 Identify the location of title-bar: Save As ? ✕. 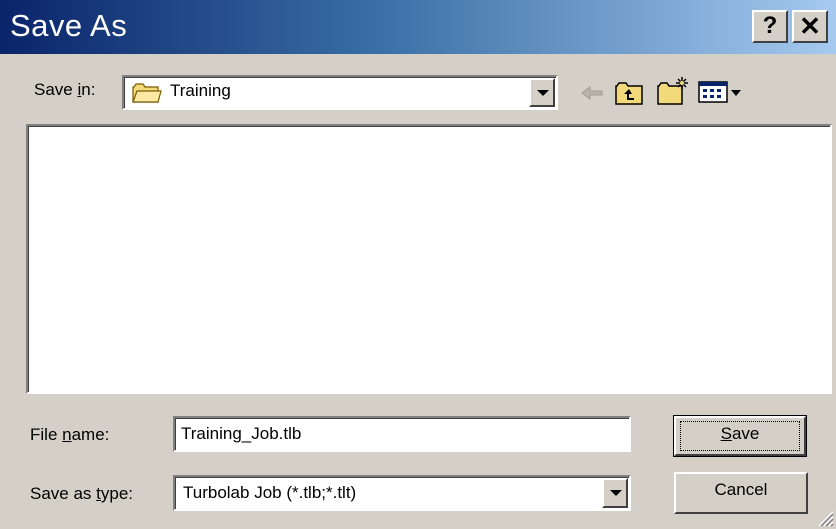
(418, 27).